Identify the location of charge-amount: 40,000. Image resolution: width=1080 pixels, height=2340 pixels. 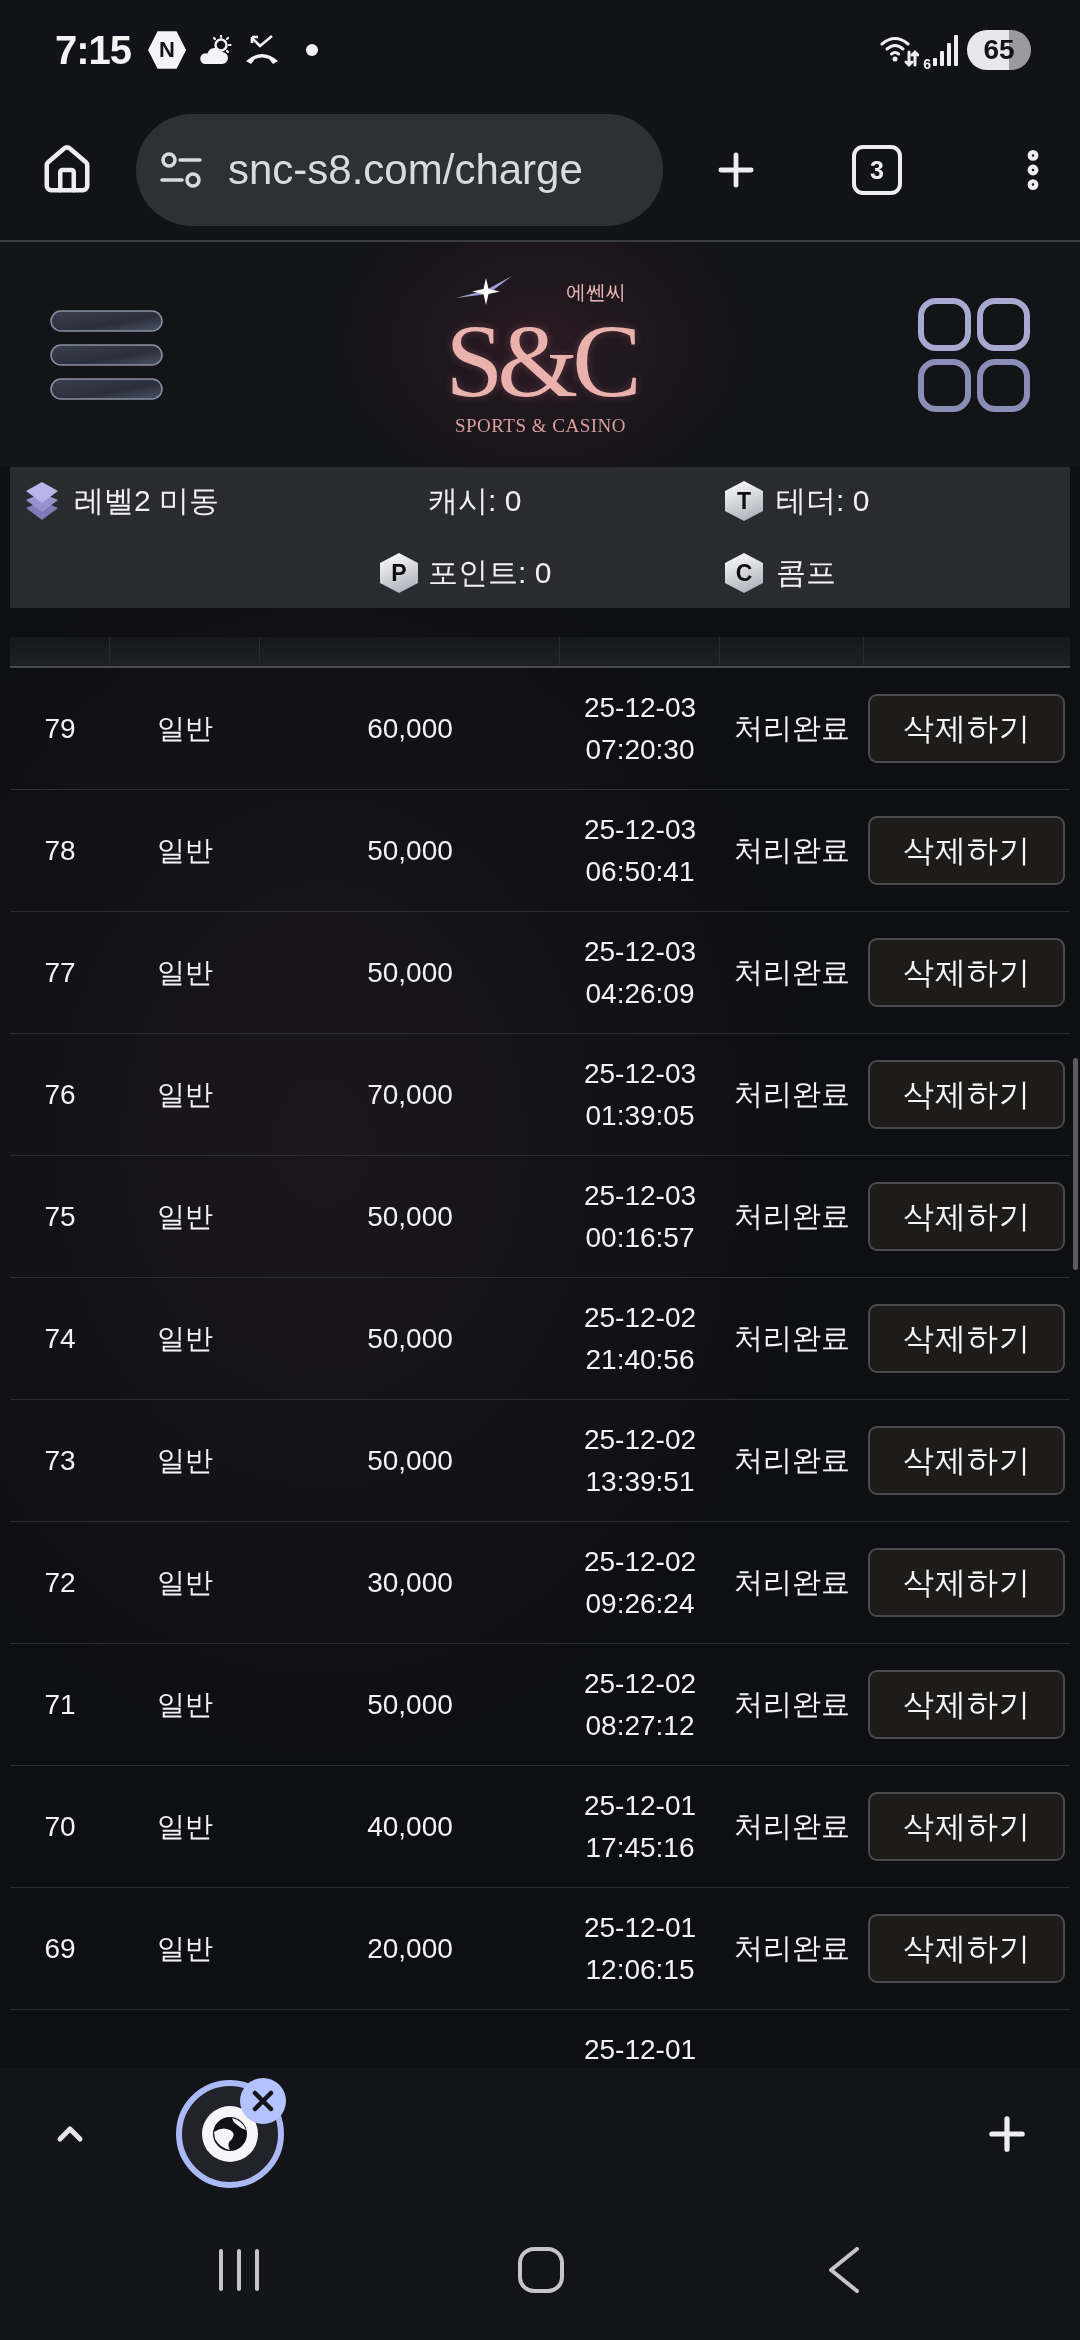
(410, 1826).